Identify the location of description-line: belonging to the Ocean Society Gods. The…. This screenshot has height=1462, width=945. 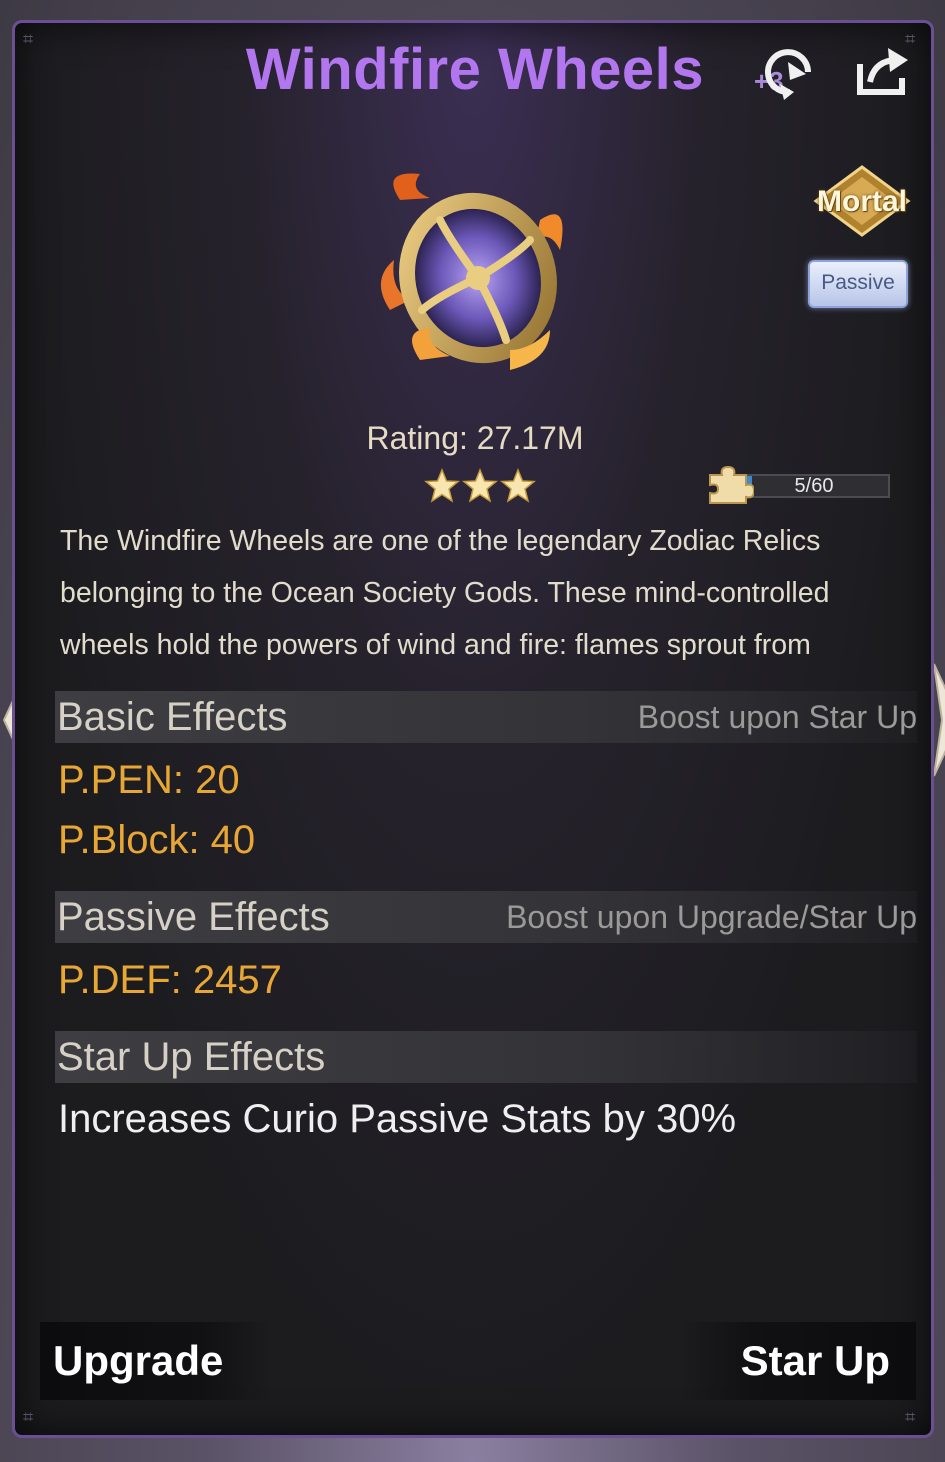
(445, 593).